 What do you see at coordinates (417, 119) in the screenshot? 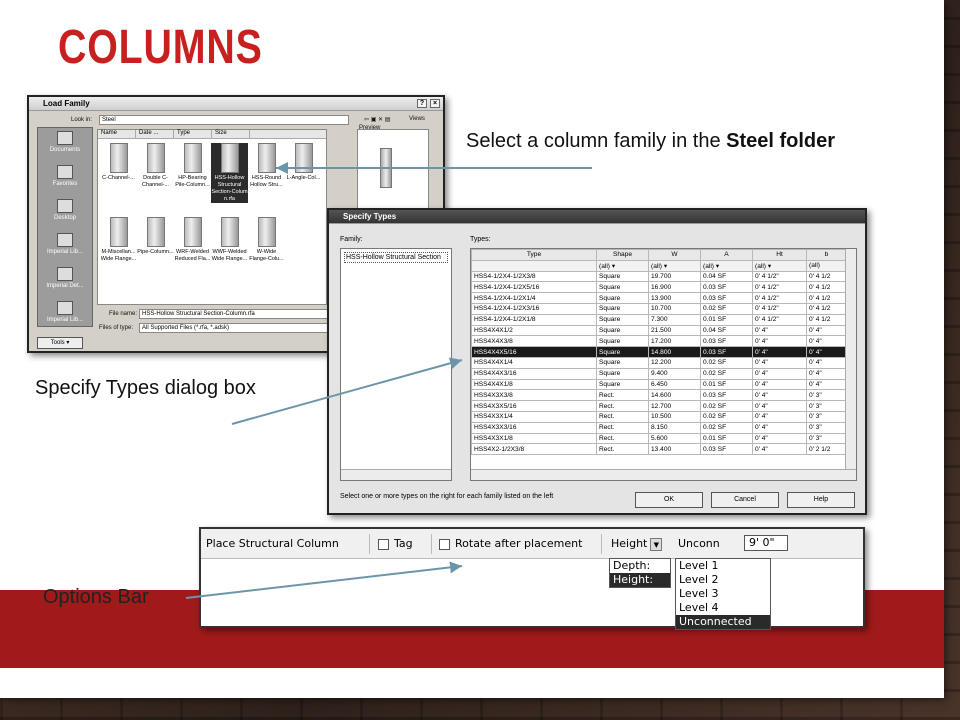
I see `views-menu: Views` at bounding box center [417, 119].